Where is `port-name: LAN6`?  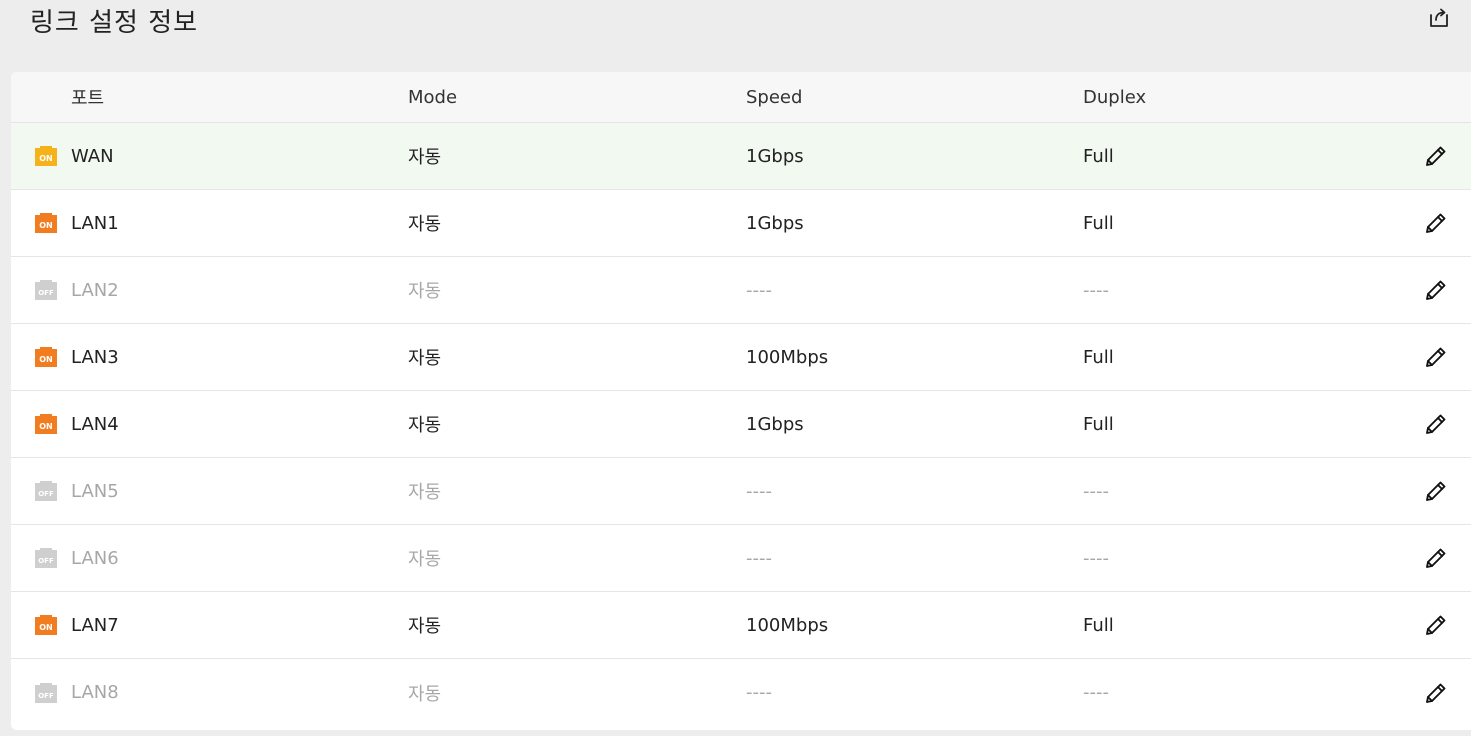 port-name: LAN6 is located at coordinates (95, 558).